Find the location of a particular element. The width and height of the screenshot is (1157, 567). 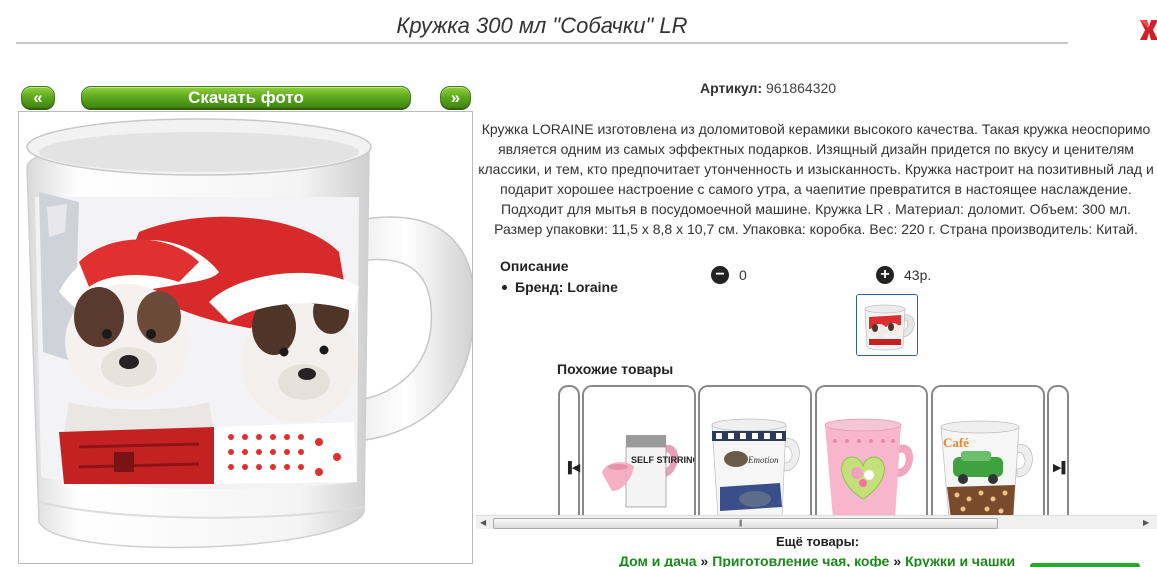

add-to-cart: + 43р. is located at coordinates (903, 275).